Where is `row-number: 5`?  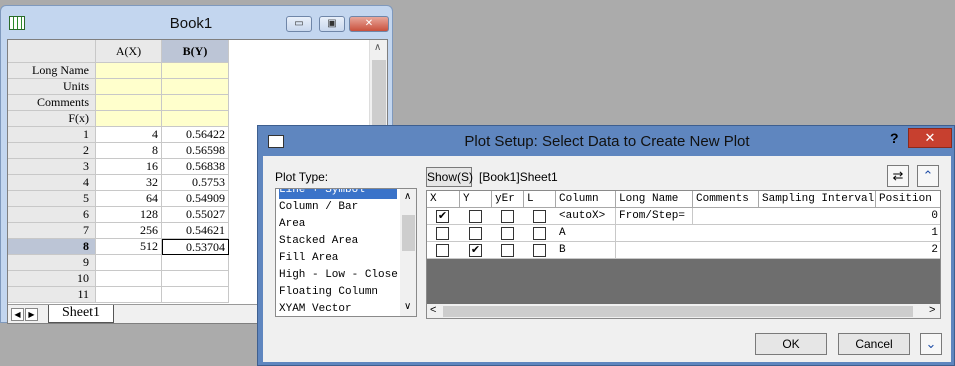 row-number: 5 is located at coordinates (52, 199).